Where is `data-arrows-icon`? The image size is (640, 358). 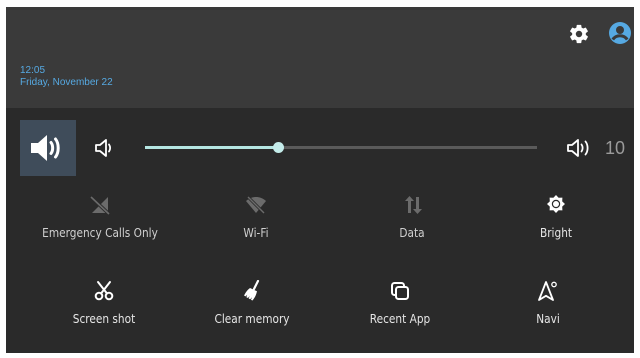 data-arrows-icon is located at coordinates (413, 205).